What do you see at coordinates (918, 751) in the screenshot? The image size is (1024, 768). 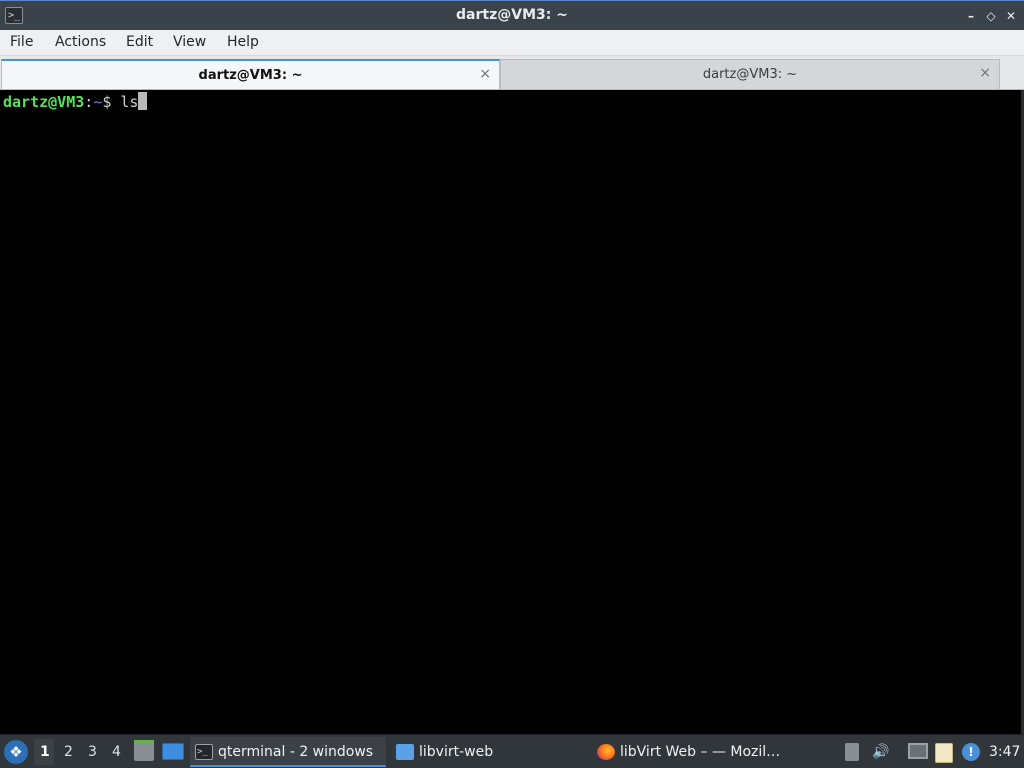 I see `network-icon` at bounding box center [918, 751].